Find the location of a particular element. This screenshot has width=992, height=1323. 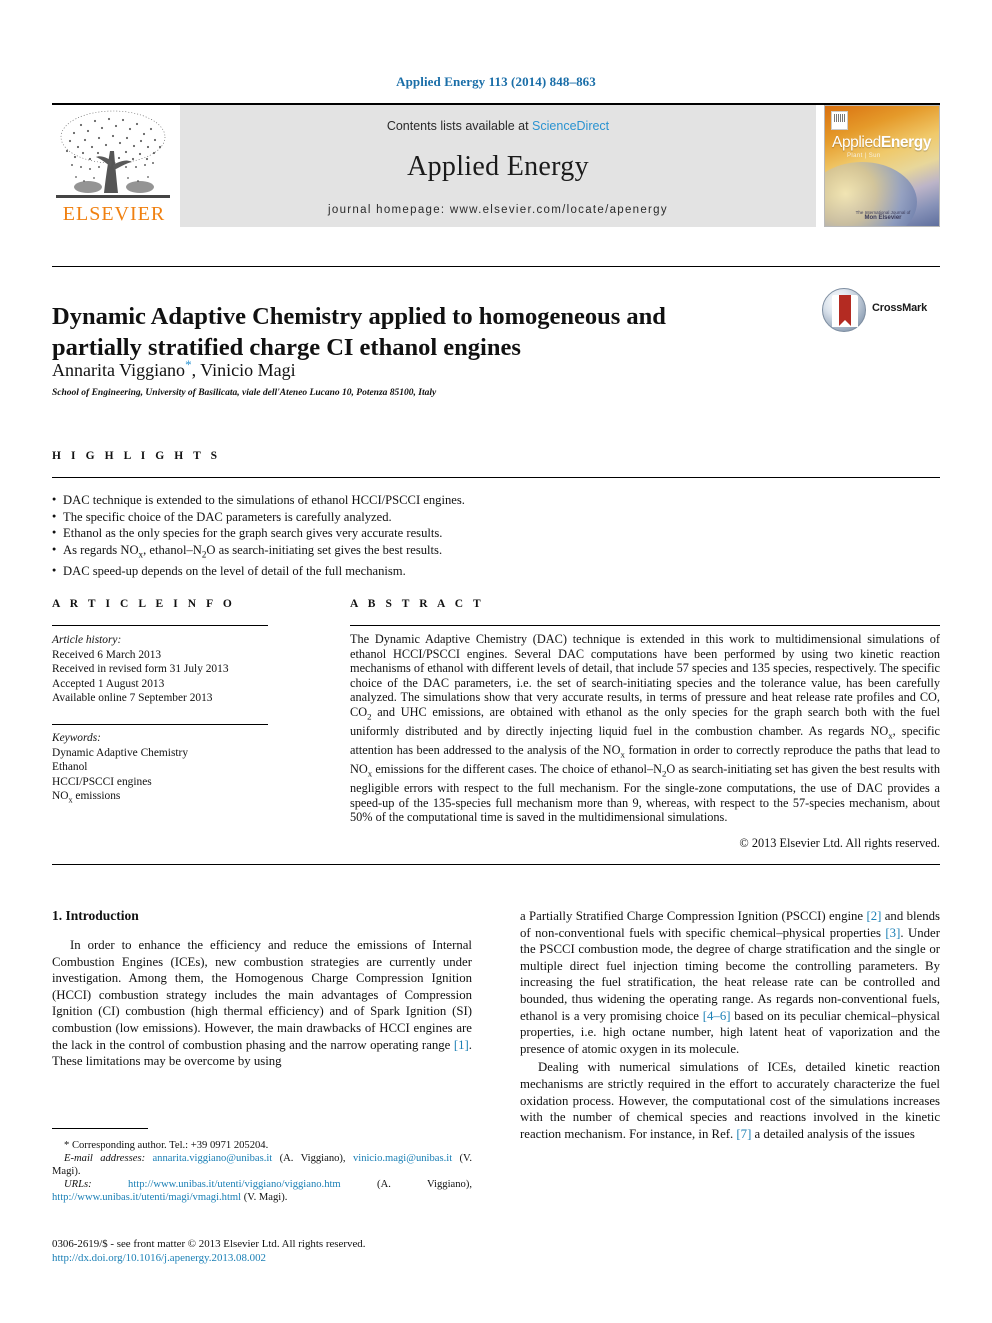

author-1: Annarita Viggiano is located at coordinates (119, 370).